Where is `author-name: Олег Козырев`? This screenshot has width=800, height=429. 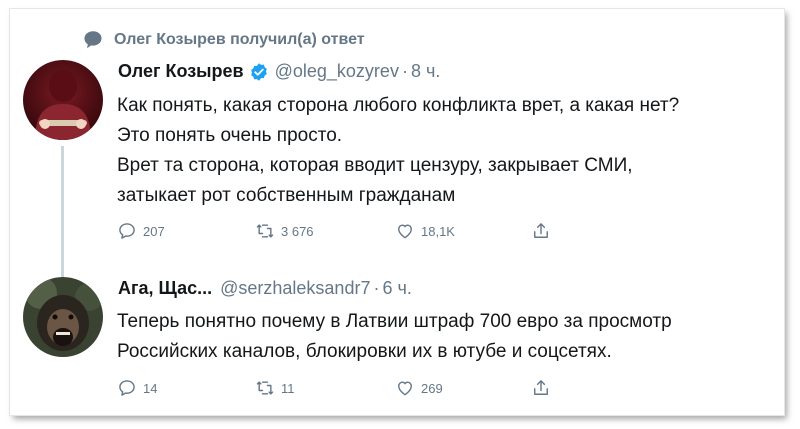 author-name: Олег Козырев is located at coordinates (181, 71).